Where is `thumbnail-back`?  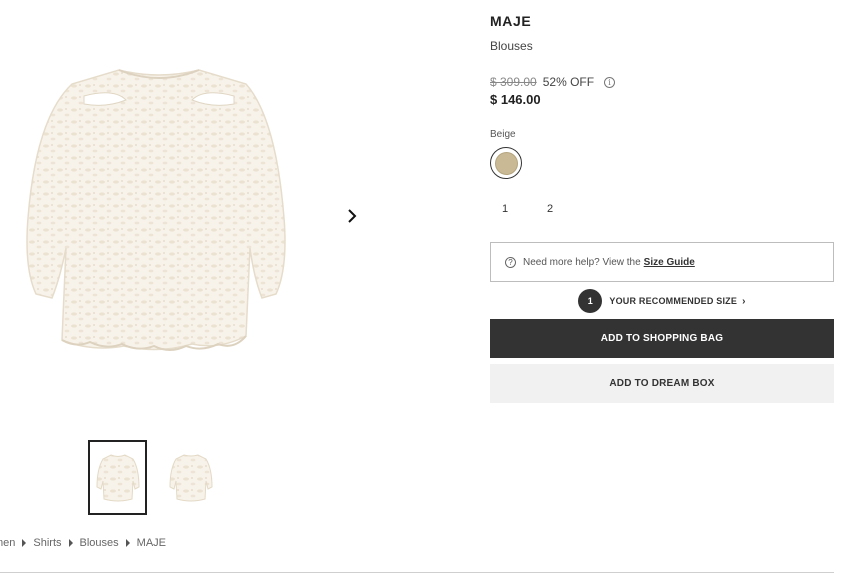
thumbnail-back is located at coordinates (190, 477).